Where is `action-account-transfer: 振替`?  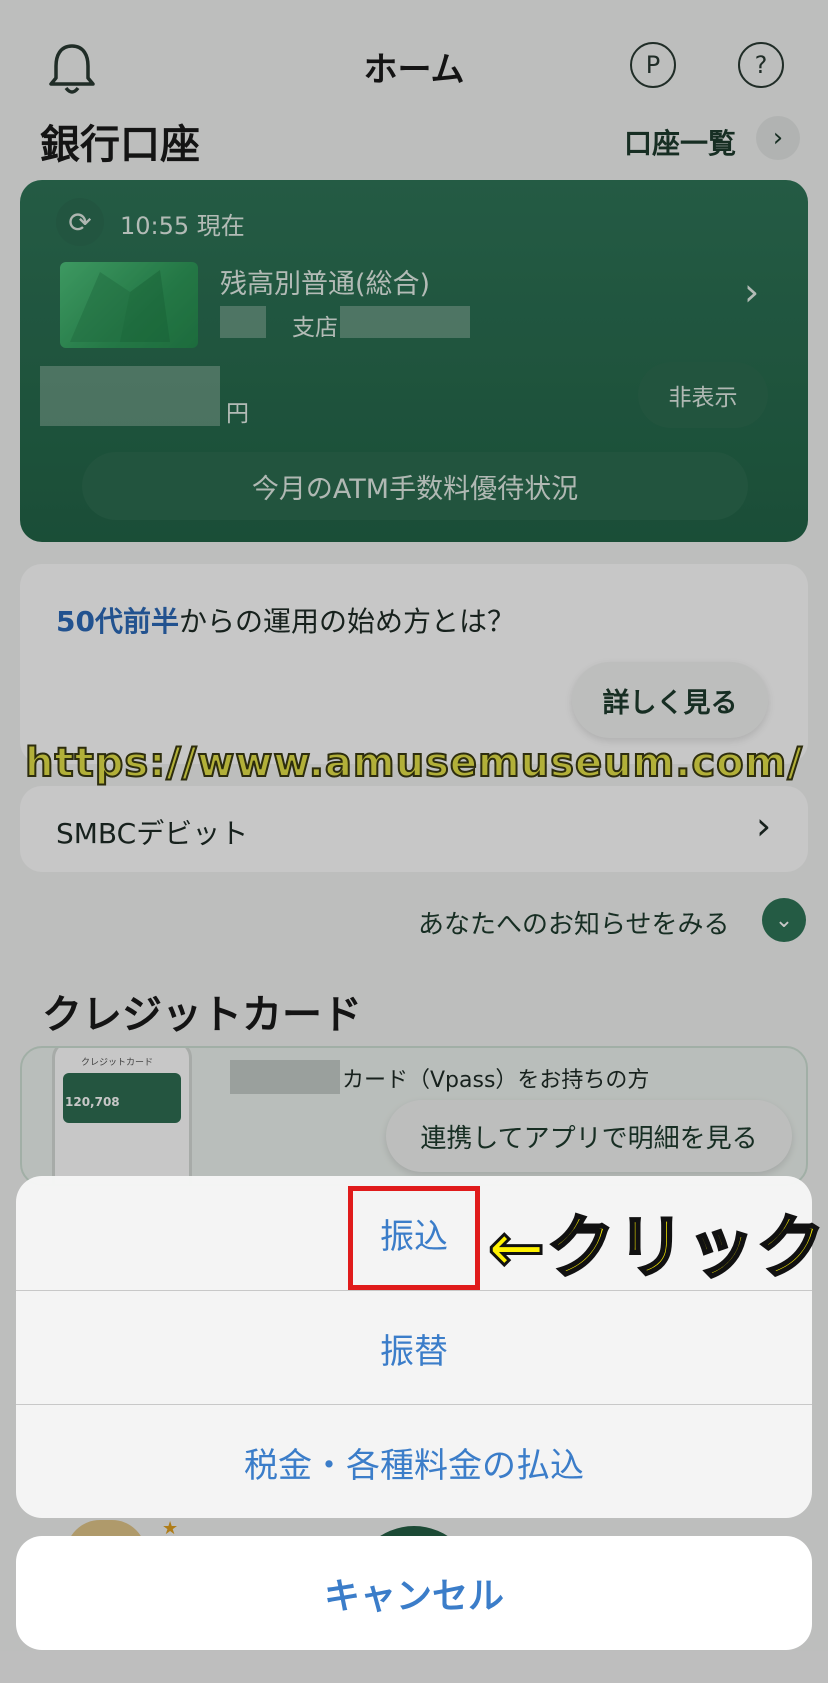 action-account-transfer: 振替 is located at coordinates (414, 1348).